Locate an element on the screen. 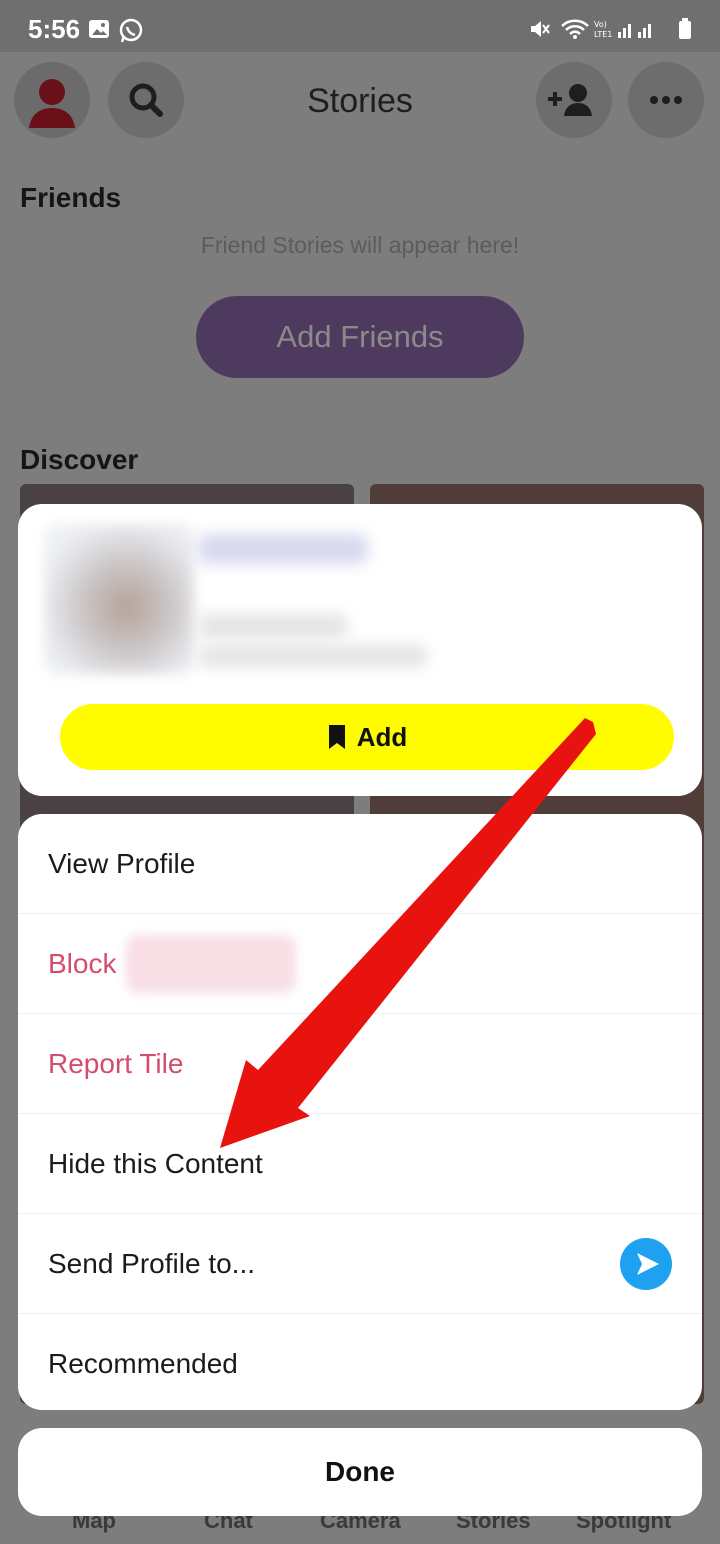 Image resolution: width=720 pixels, height=1544 pixels. page-title: Stories is located at coordinates (360, 101).